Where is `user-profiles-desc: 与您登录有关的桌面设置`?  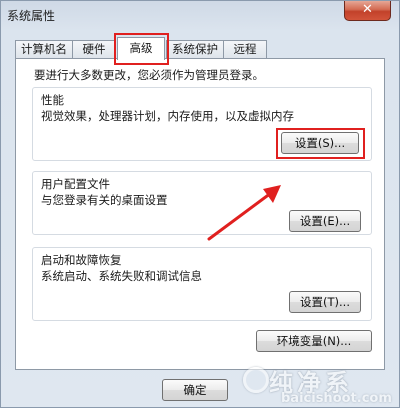
user-profiles-desc: 与您登录有关的桌面设置 is located at coordinates (104, 200).